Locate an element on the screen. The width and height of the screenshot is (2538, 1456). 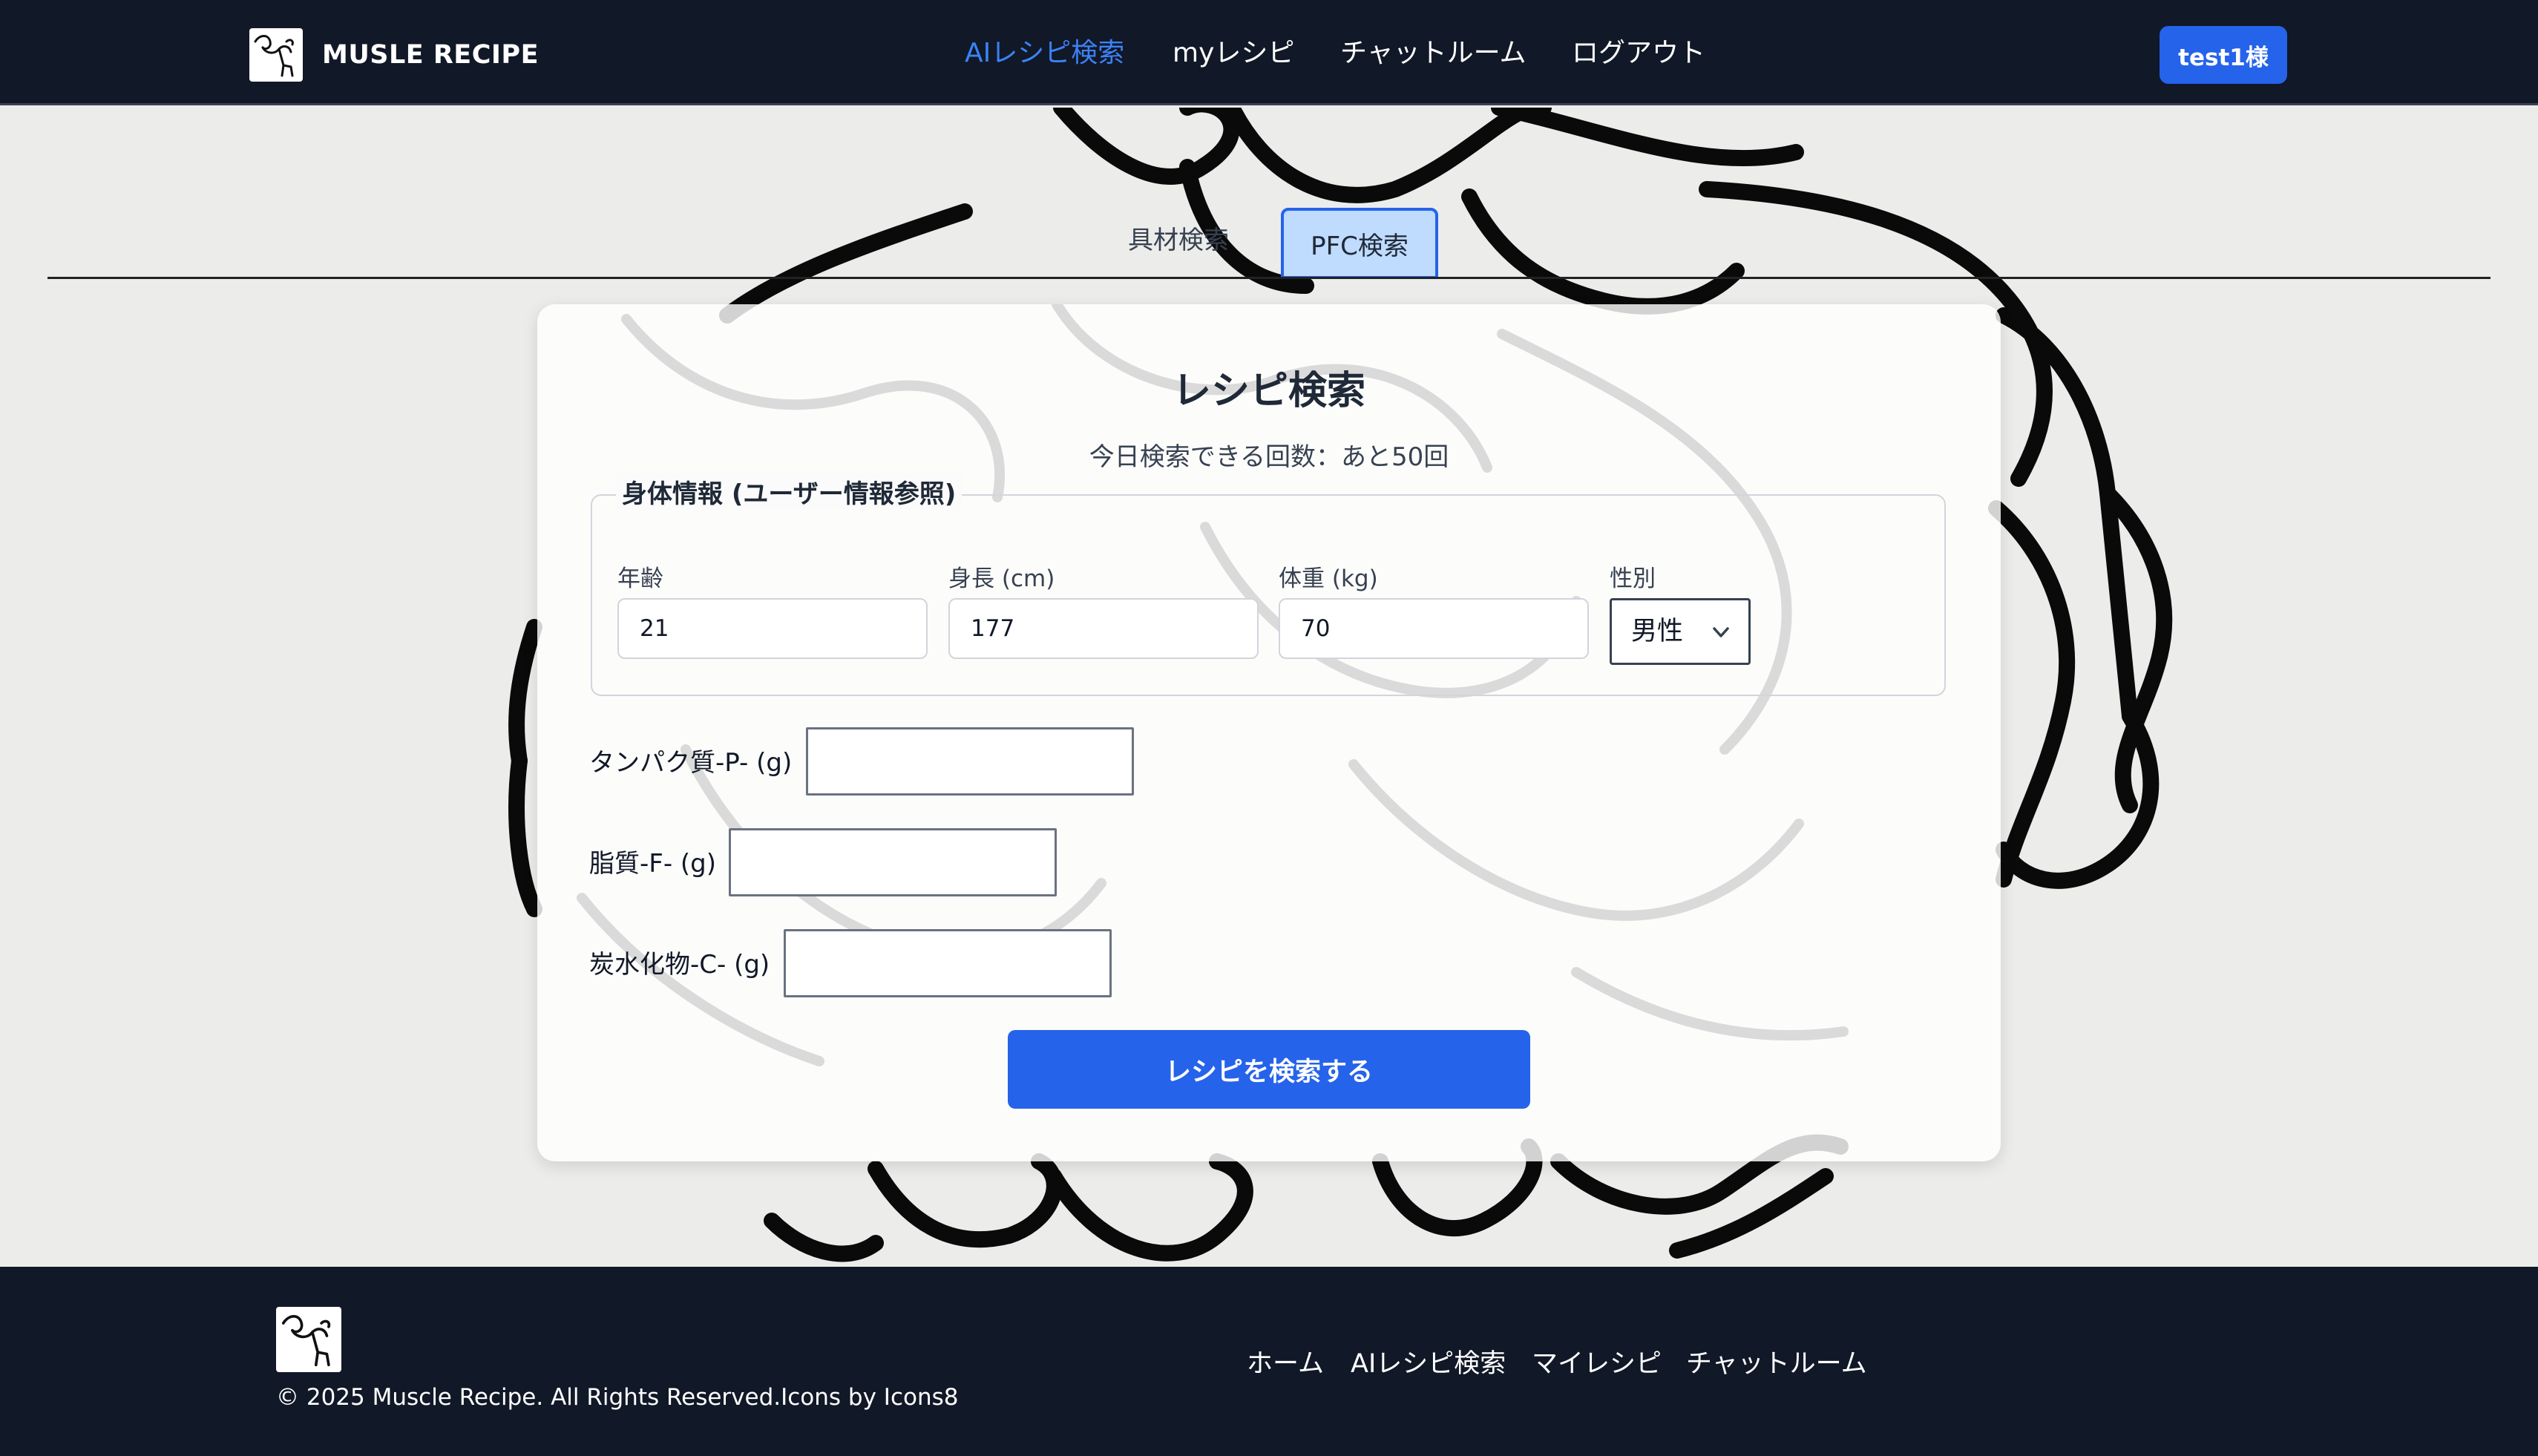
fat-input is located at coordinates (893, 862).